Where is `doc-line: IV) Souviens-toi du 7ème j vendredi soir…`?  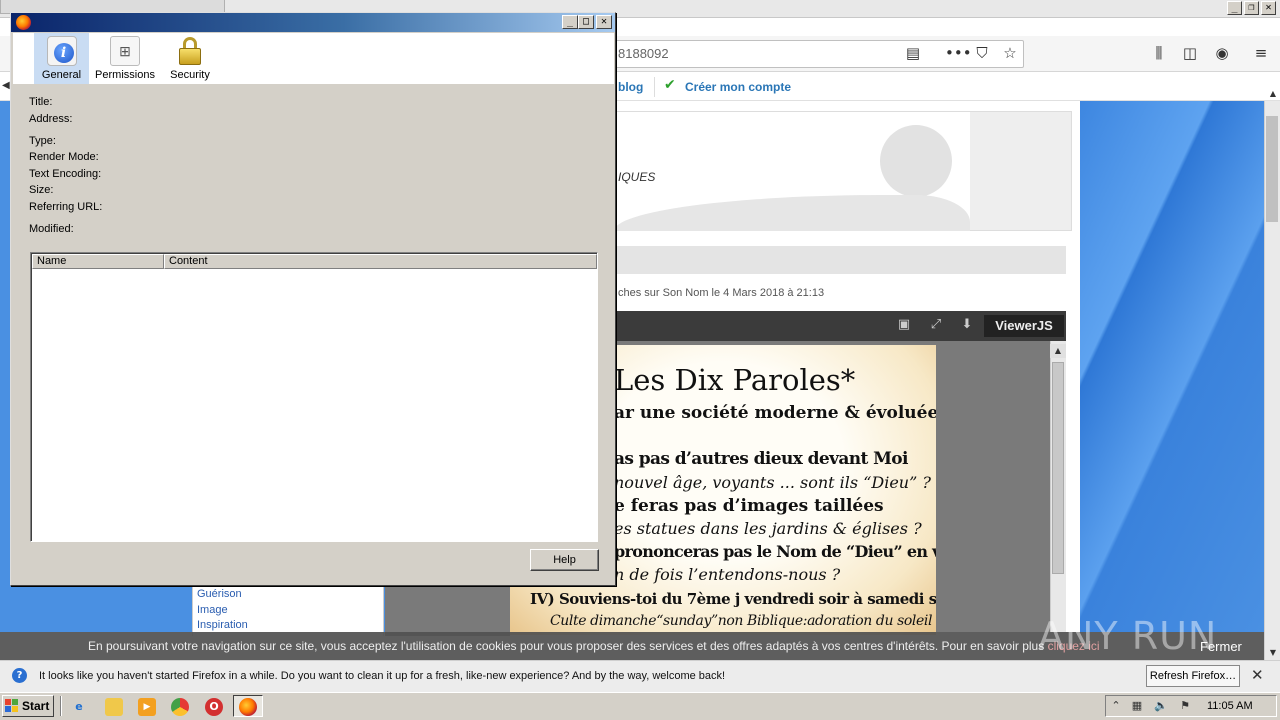
doc-line: IV) Souviens-toi du 7ème j vendredi soir… is located at coordinates (733, 599).